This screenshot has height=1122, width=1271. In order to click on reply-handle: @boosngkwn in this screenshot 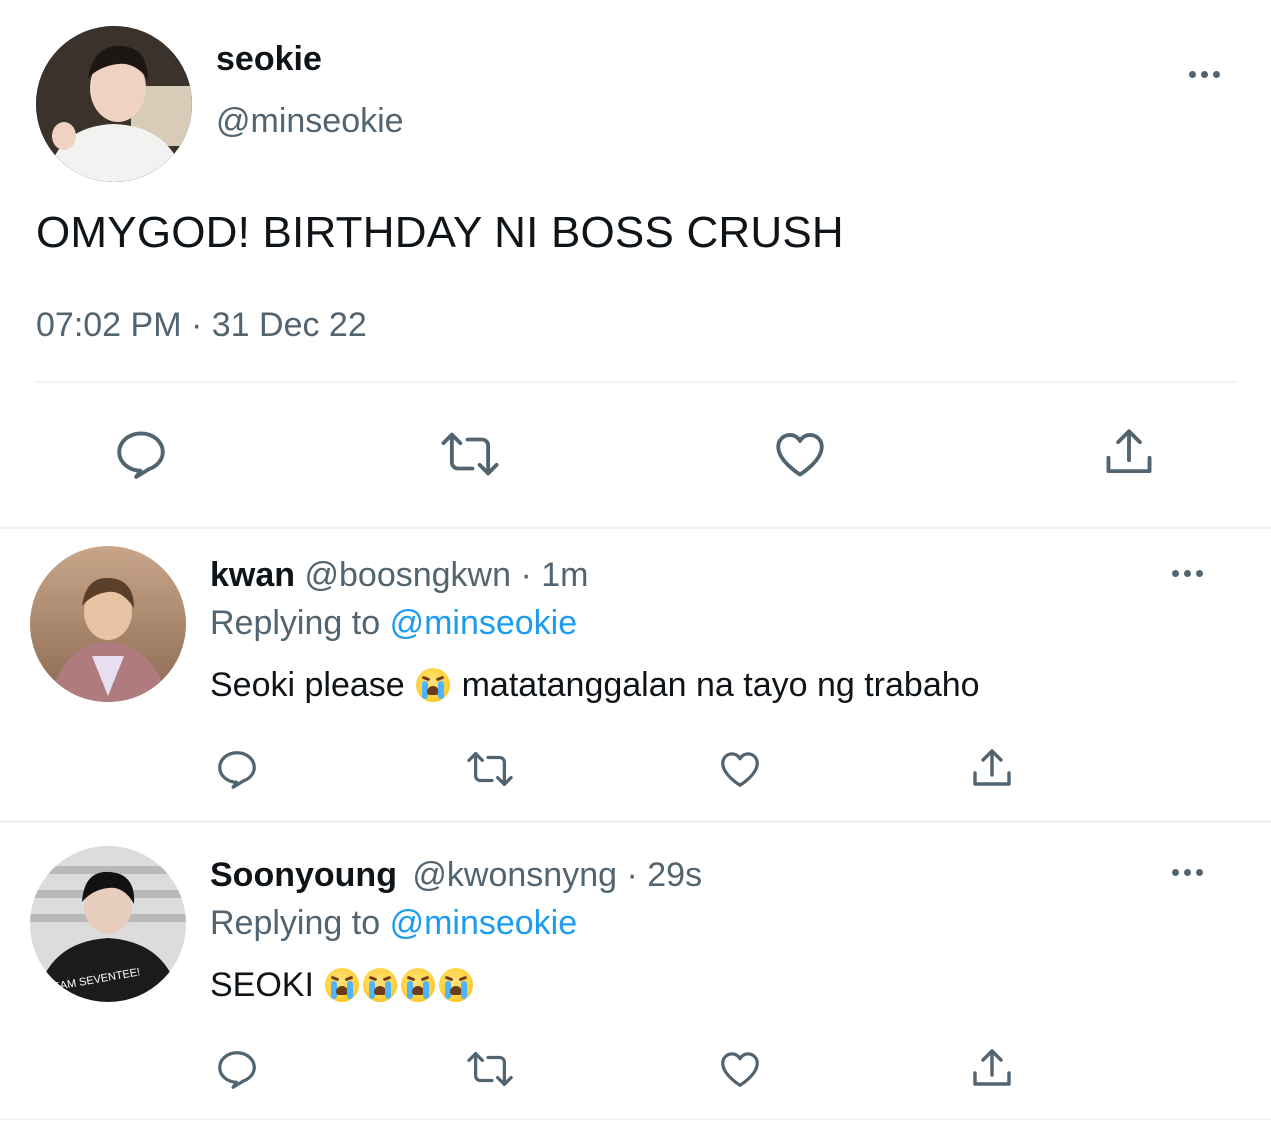, I will do `click(408, 575)`.